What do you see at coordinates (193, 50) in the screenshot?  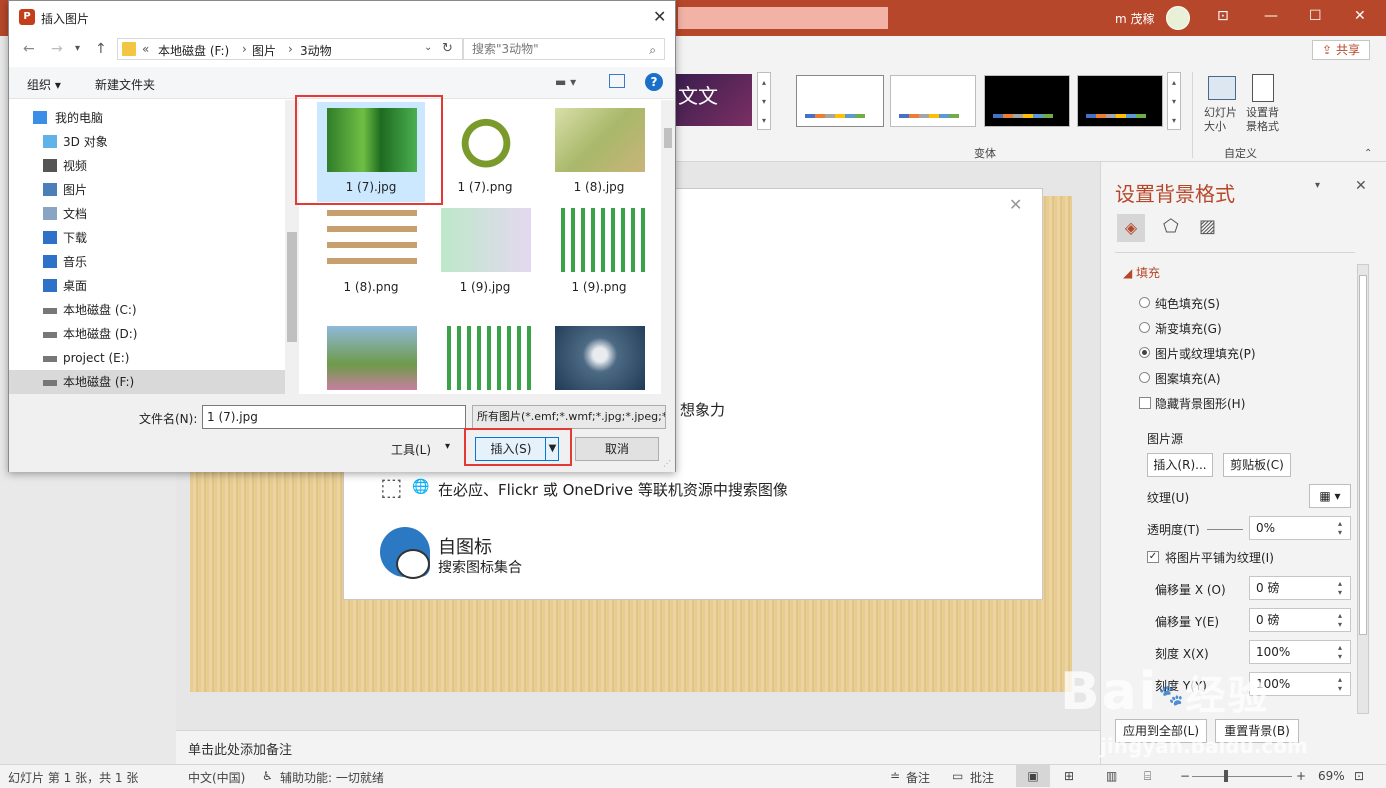 I see `breadcrumb-drive: 本地磁盘 (F:)` at bounding box center [193, 50].